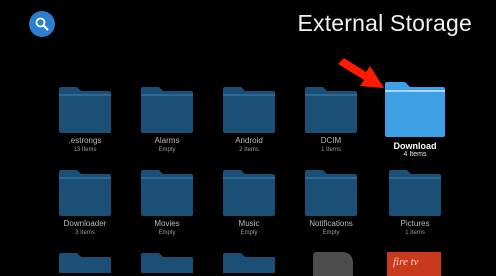 Image resolution: width=496 pixels, height=276 pixels. Describe the element at coordinates (333, 264) in the screenshot. I see `file-icon` at that location.